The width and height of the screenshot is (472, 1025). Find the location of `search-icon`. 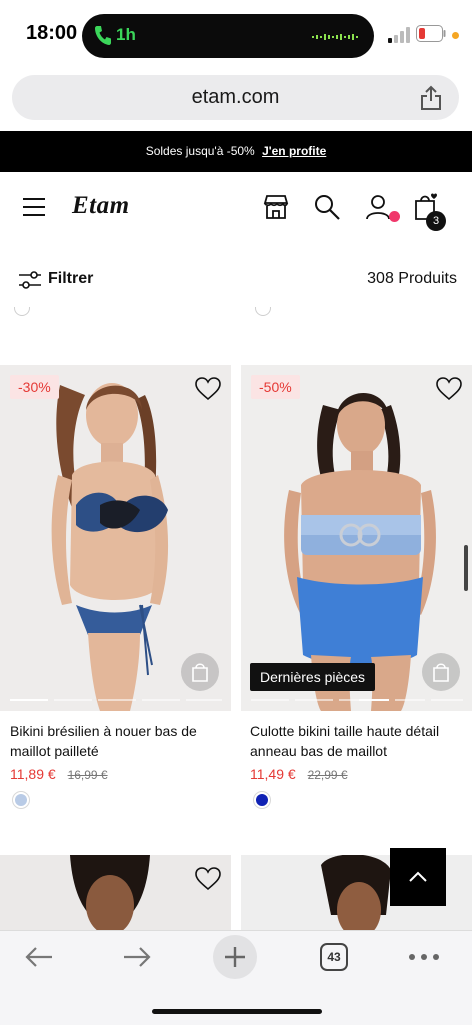

search-icon is located at coordinates (327, 207).